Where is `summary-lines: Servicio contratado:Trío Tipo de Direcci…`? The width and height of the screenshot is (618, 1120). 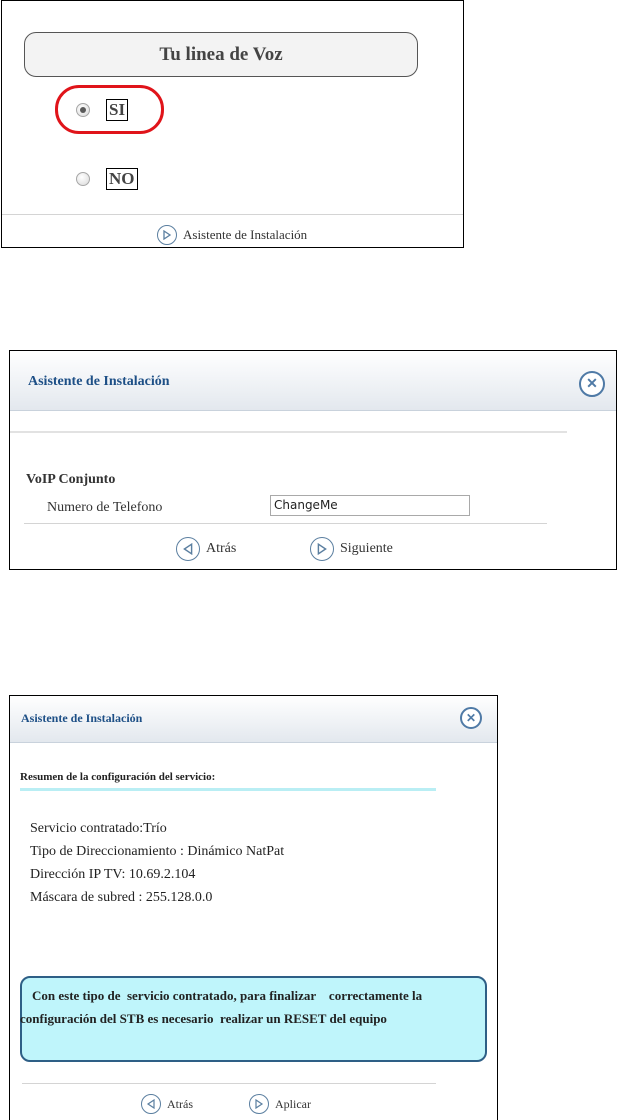 summary-lines: Servicio contratado:Trío Tipo de Direcci… is located at coordinates (157, 863).